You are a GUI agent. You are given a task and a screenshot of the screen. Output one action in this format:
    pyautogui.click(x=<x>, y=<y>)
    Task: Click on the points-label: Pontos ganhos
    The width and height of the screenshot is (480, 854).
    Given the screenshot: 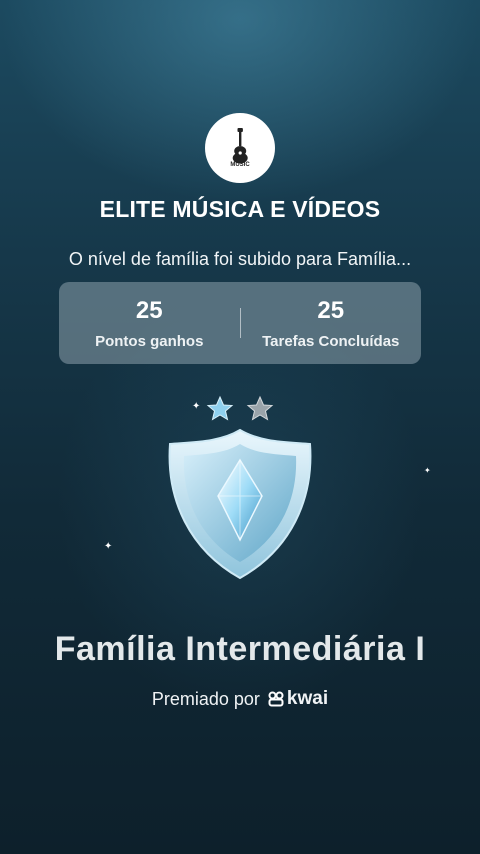 What is the action you would take?
    pyautogui.click(x=149, y=341)
    